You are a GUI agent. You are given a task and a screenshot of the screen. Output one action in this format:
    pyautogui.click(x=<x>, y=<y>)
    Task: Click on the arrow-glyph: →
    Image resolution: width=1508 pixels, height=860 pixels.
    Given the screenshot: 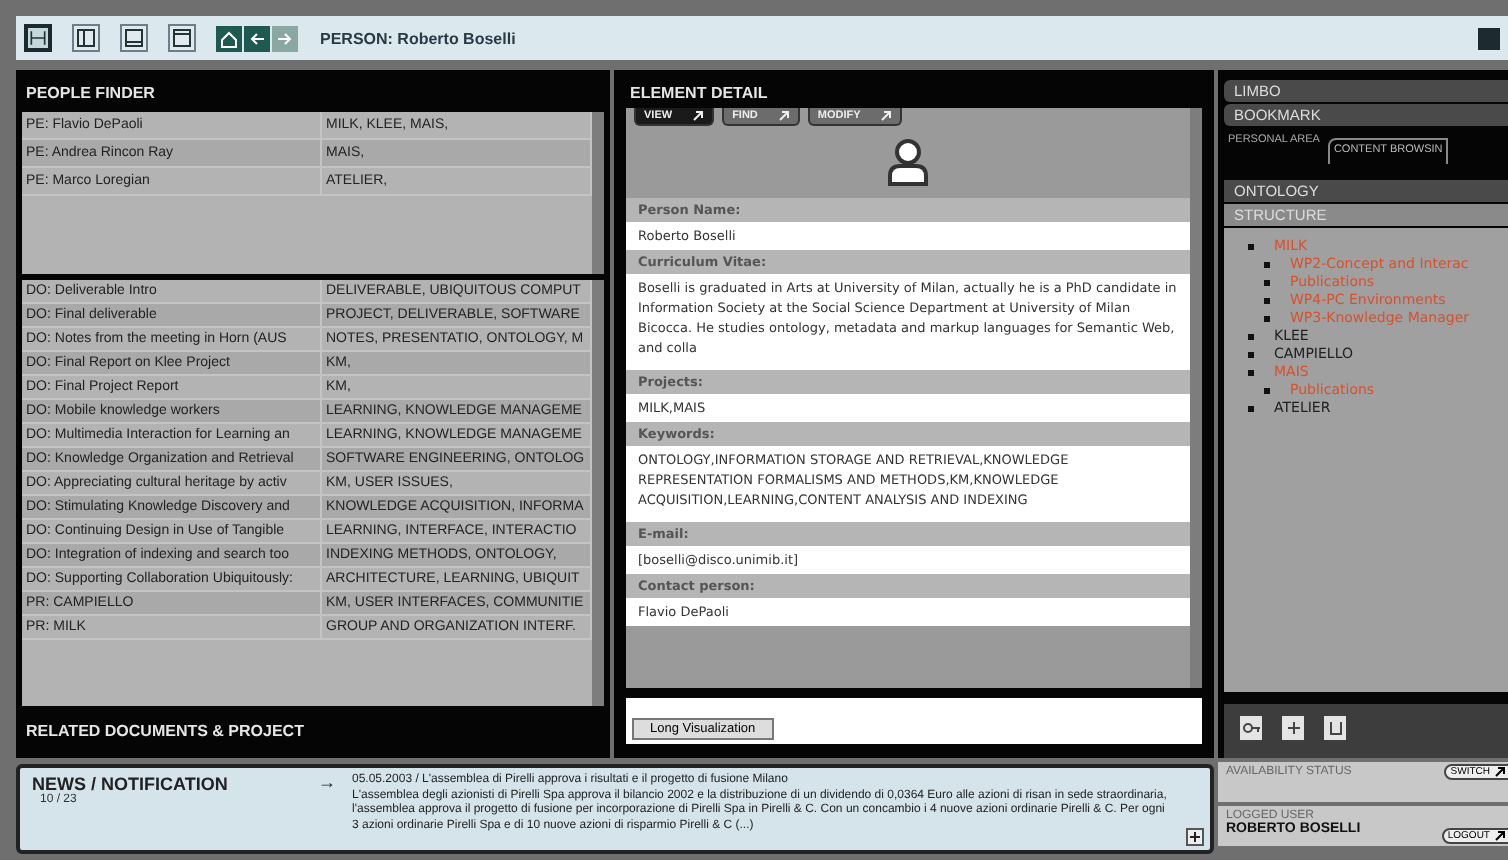 What is the action you would take?
    pyautogui.click(x=327, y=785)
    